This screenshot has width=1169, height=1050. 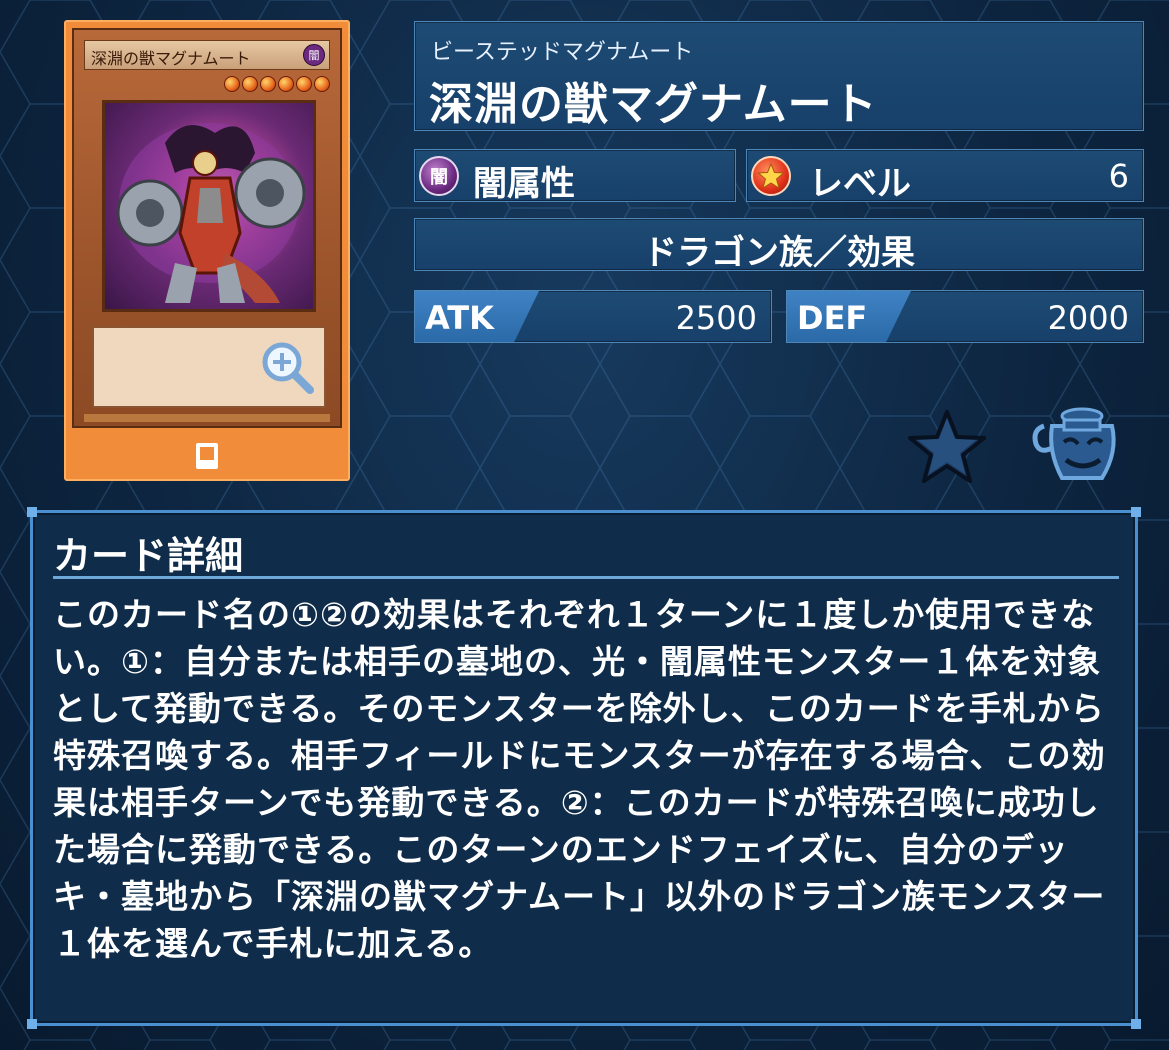 What do you see at coordinates (524, 184) in the screenshot?
I see `attribute-label: 闇属性` at bounding box center [524, 184].